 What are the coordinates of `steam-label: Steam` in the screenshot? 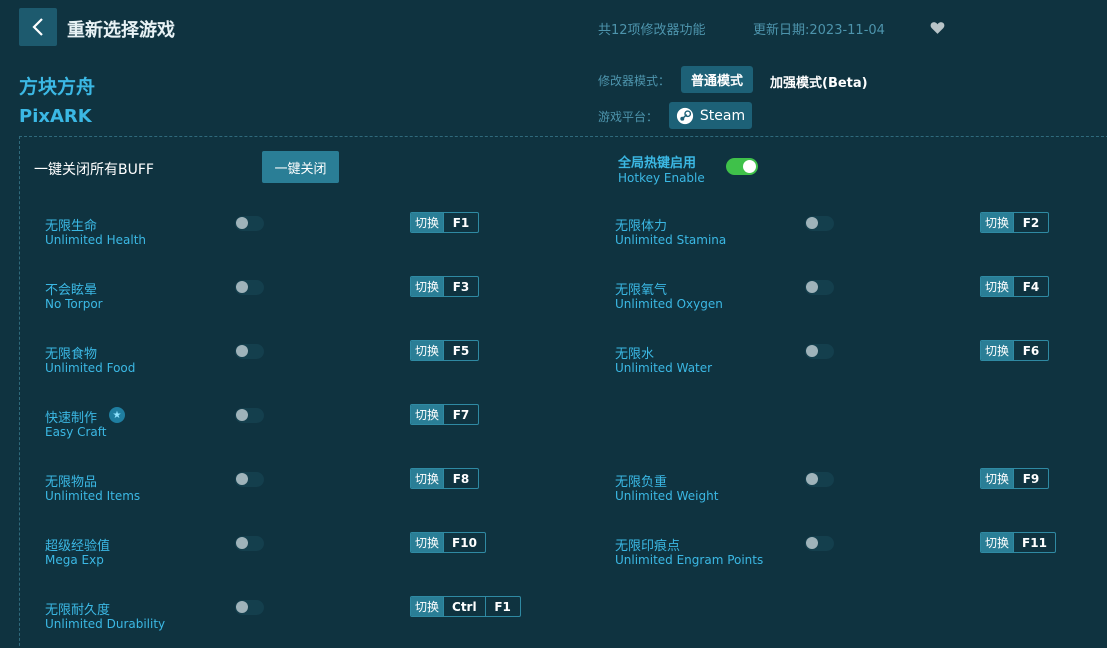 It's located at (722, 115).